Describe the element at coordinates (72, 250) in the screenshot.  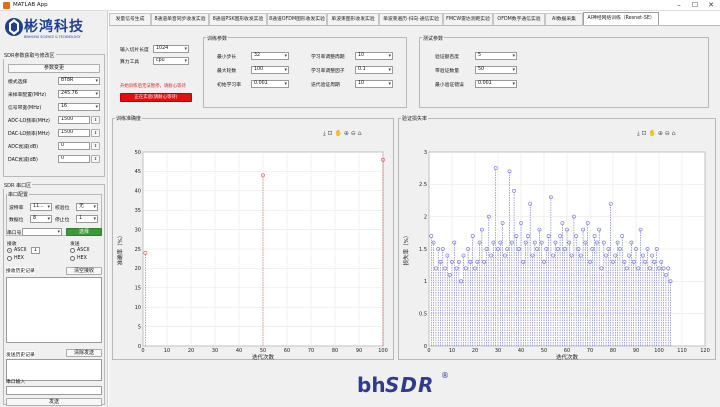
I see `tx-ascii-radio` at that location.